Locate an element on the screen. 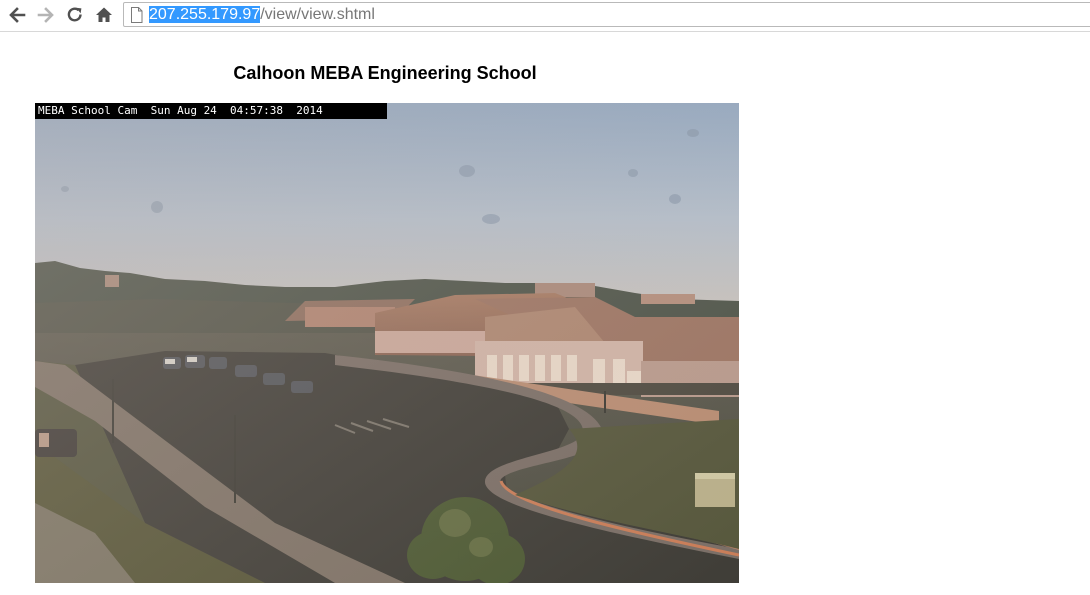 Image resolution: width=1090 pixels, height=595 pixels. camera-timestamp-overlay: MEBA School Cam Sun Aug 24 04:57:38 2014 is located at coordinates (211, 111).